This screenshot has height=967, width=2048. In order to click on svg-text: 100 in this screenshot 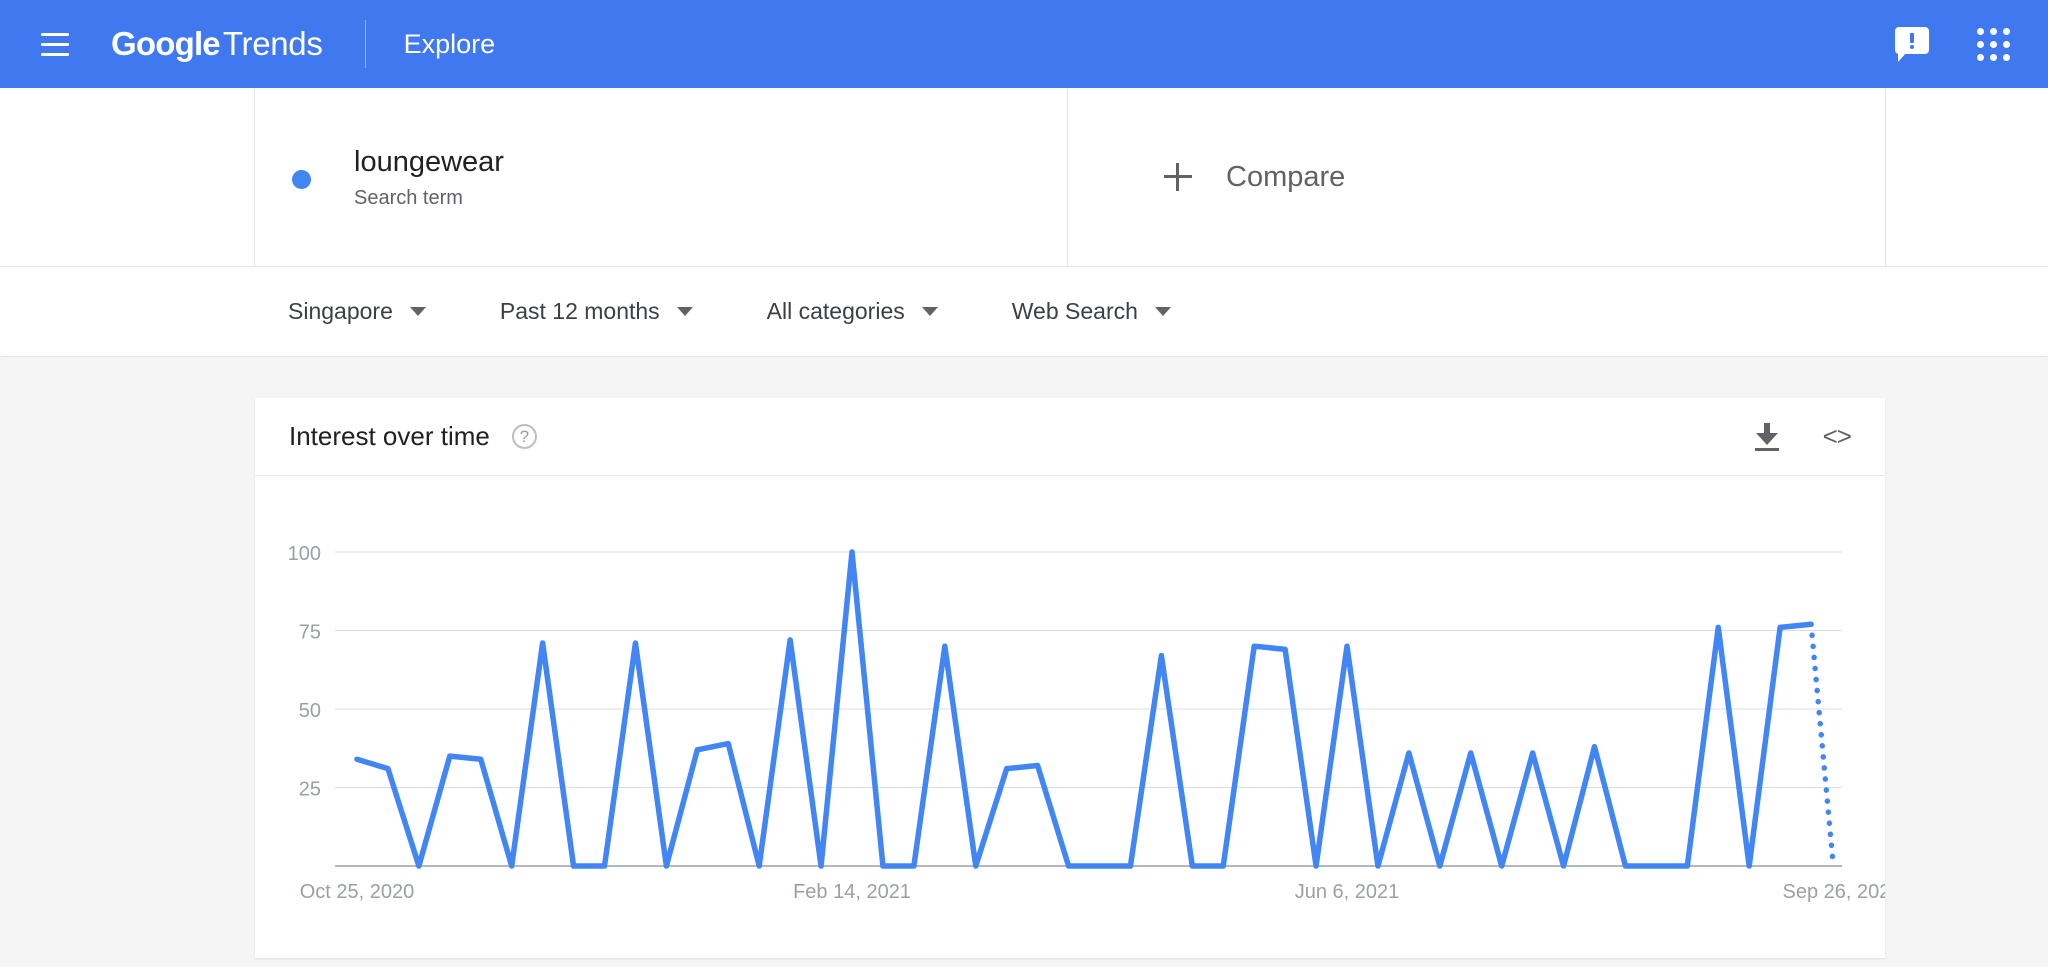, I will do `click(304, 554)`.